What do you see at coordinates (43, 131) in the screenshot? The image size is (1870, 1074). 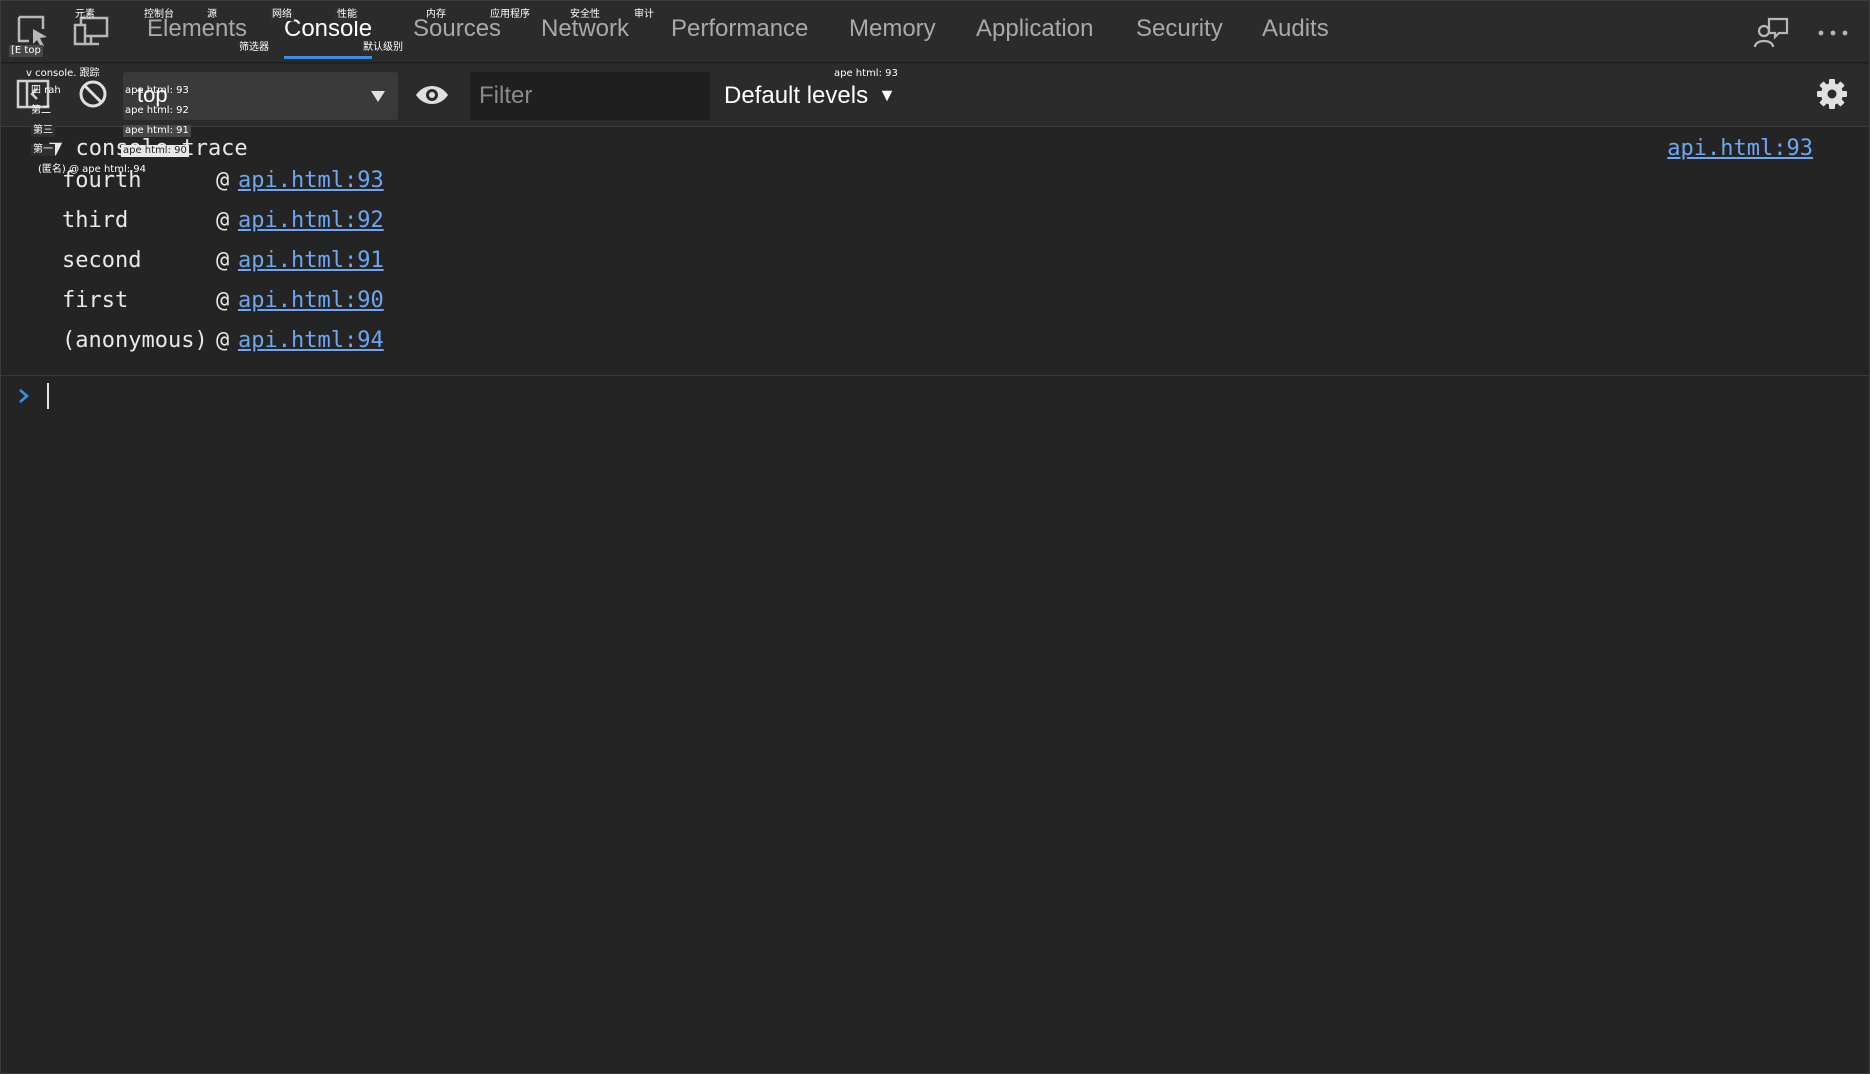 I see `overlay-label-third: 第三` at bounding box center [43, 131].